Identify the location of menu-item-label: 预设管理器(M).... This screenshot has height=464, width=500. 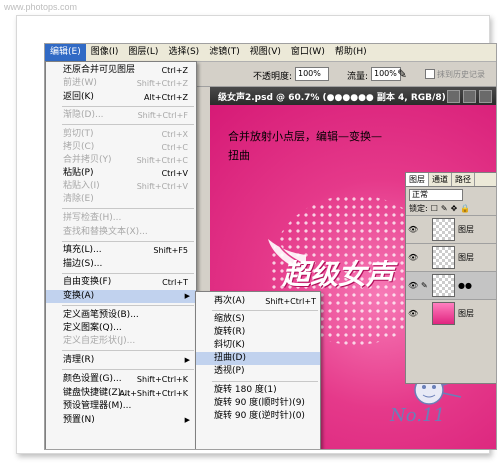
(97, 406).